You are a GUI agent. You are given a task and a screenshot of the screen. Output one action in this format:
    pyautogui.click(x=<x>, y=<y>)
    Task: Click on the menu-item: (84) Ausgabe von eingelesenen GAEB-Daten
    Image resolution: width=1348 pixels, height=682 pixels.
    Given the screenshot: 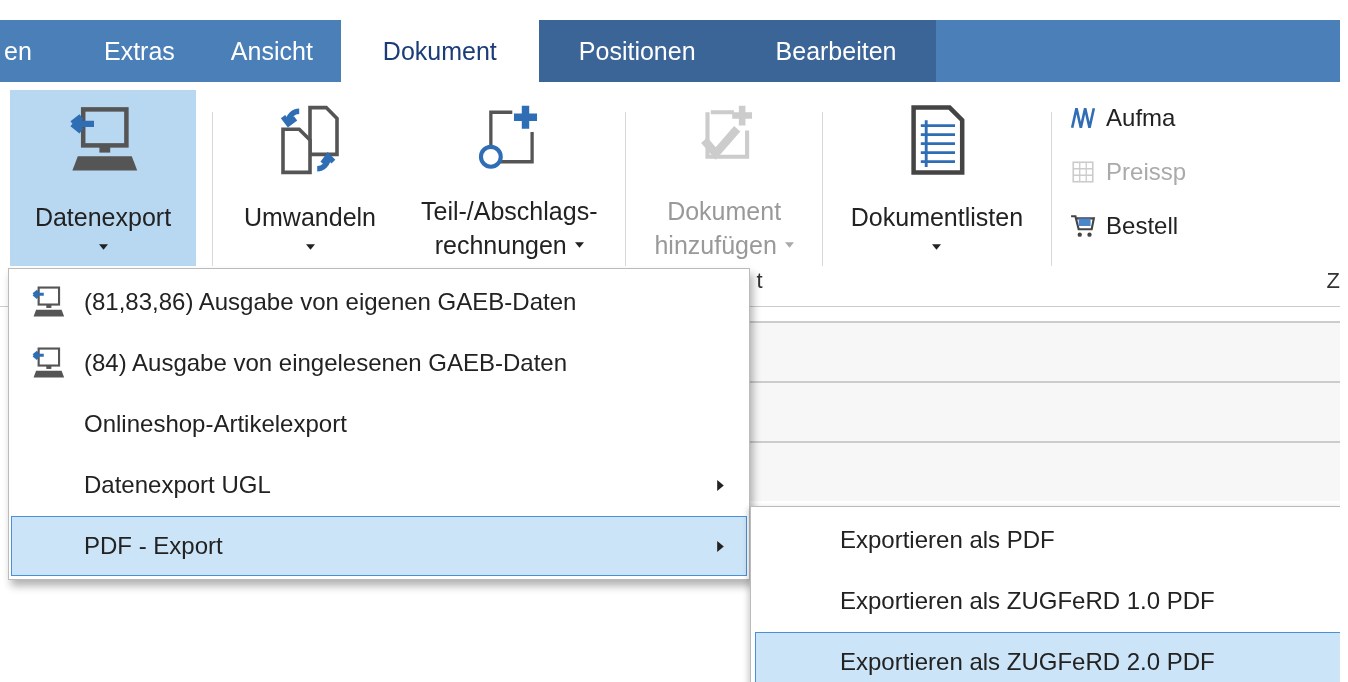 What is the action you would take?
    pyautogui.click(x=379, y=363)
    